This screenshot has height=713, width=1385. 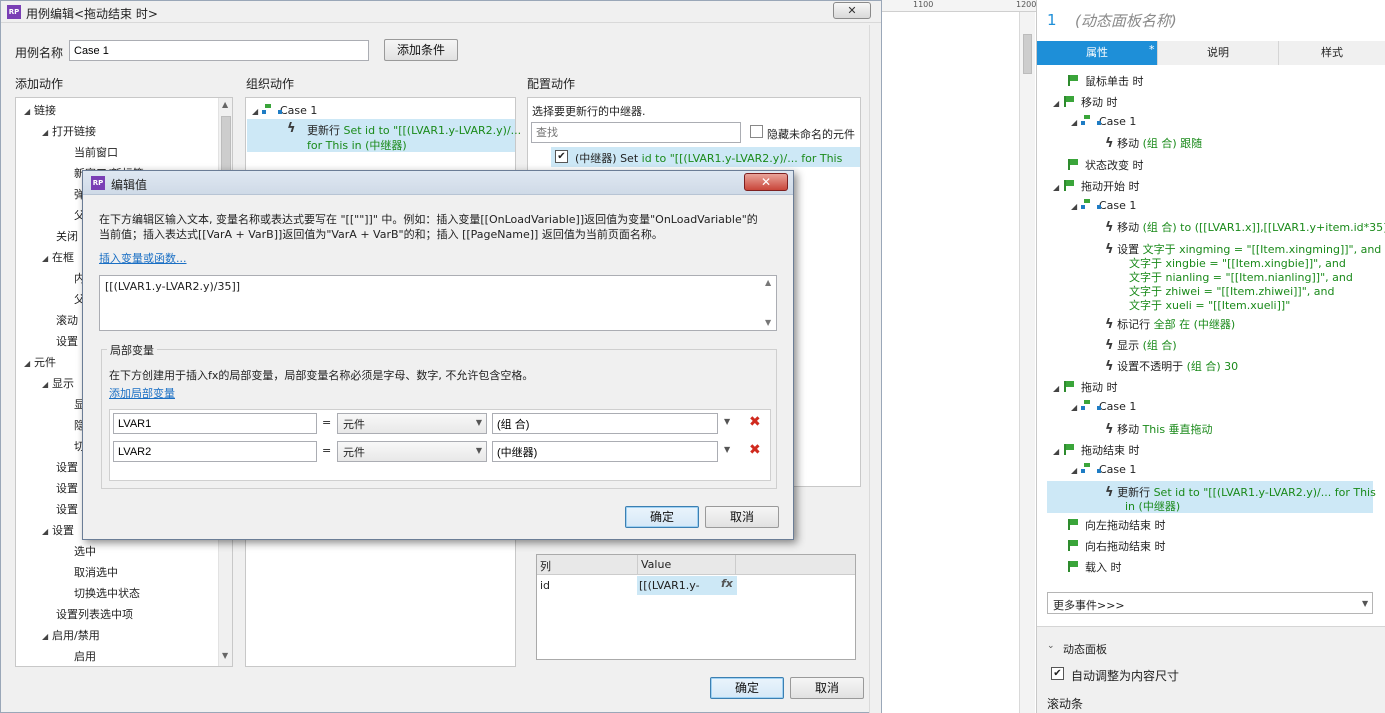 What do you see at coordinates (89, 572) in the screenshot?
I see `action-tree-item: 取消选中` at bounding box center [89, 572].